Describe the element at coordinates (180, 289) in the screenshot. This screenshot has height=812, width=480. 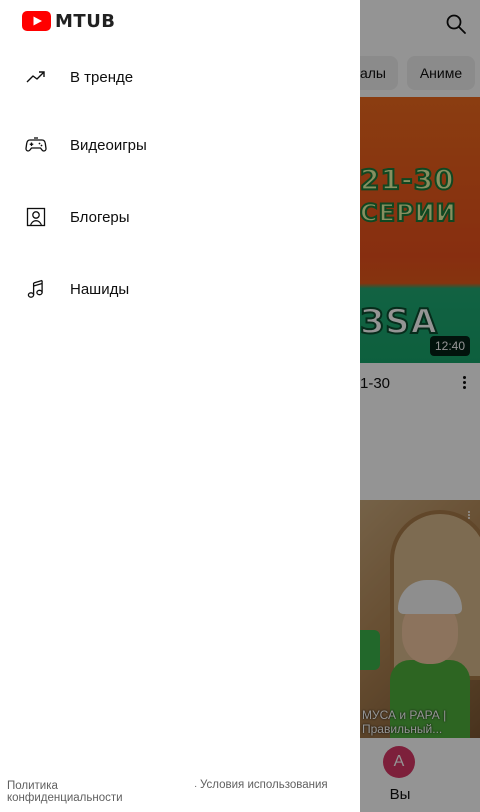
I see `drawer-item-nasheeds: Нашиды` at that location.